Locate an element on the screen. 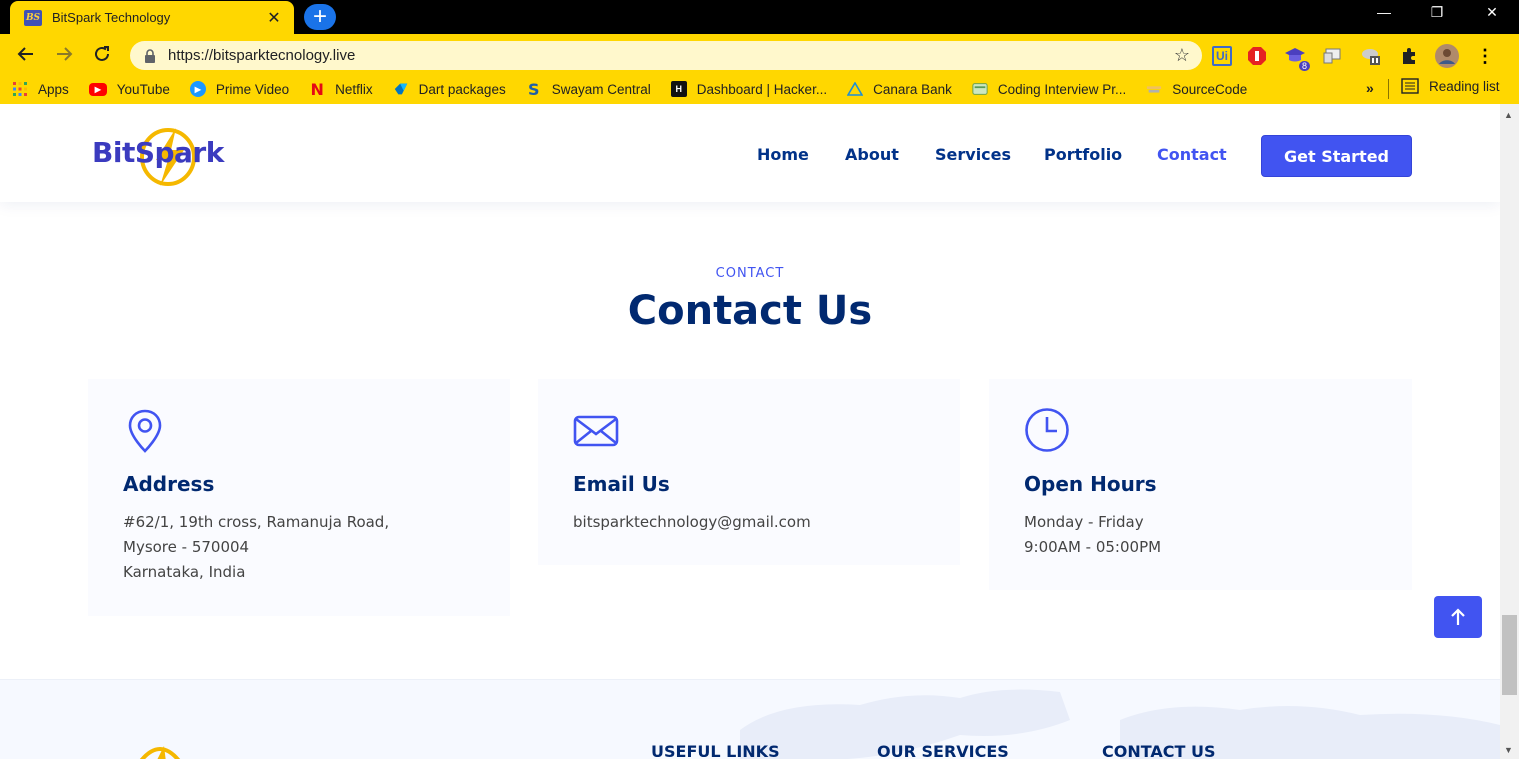 Image resolution: width=1519 pixels, height=759 pixels. menu-kebab-icon: ⋮ is located at coordinates (1485, 56).